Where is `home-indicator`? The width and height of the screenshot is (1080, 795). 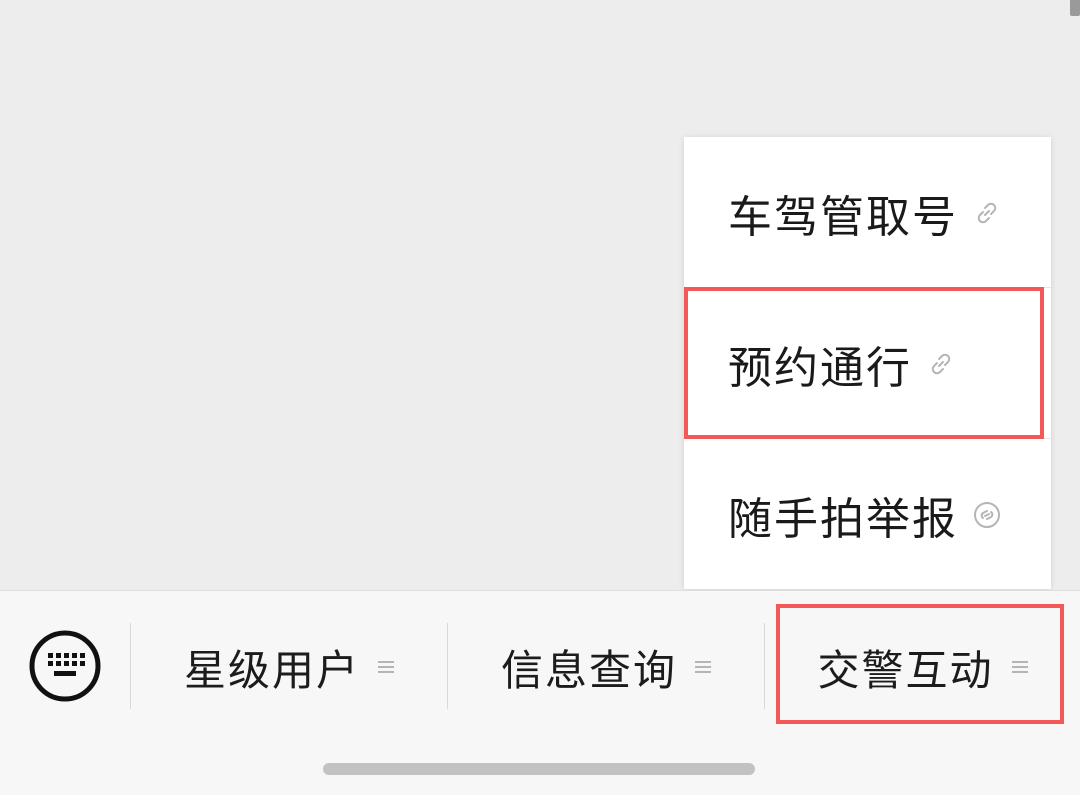 home-indicator is located at coordinates (539, 769).